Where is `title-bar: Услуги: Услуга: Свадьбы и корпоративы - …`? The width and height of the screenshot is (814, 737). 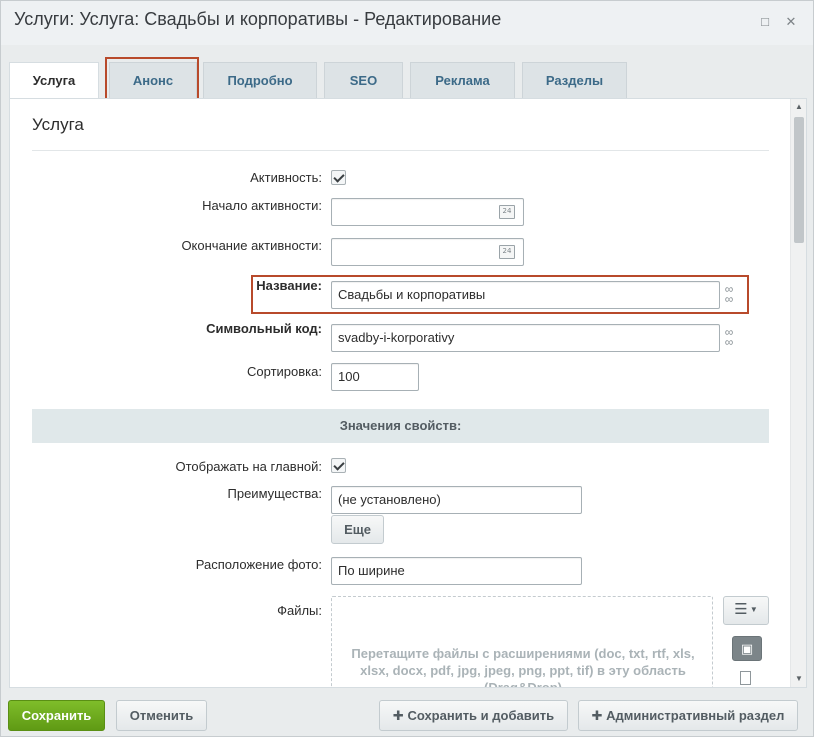
title-bar: Услуги: Услуга: Свадьбы и корпоративы - … is located at coordinates (407, 23).